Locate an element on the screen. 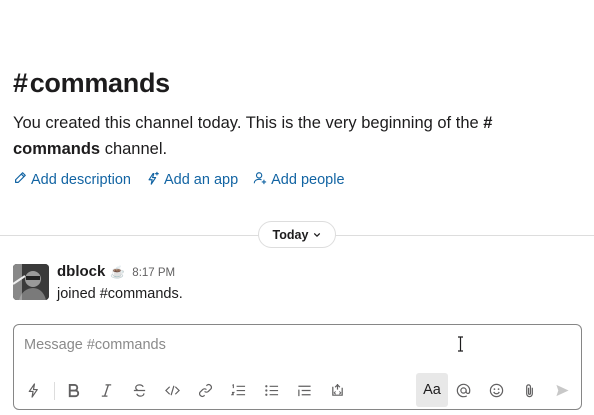  bold-icon is located at coordinates (73, 390).